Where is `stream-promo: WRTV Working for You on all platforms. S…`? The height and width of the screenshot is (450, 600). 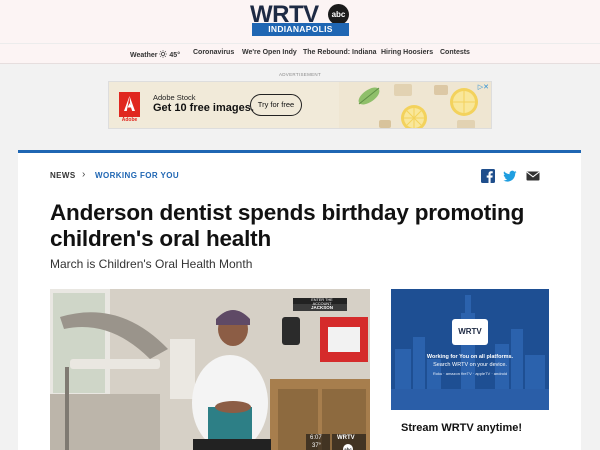
stream-promo: WRTV Working for You on all platforms. S… is located at coordinates (470, 369).